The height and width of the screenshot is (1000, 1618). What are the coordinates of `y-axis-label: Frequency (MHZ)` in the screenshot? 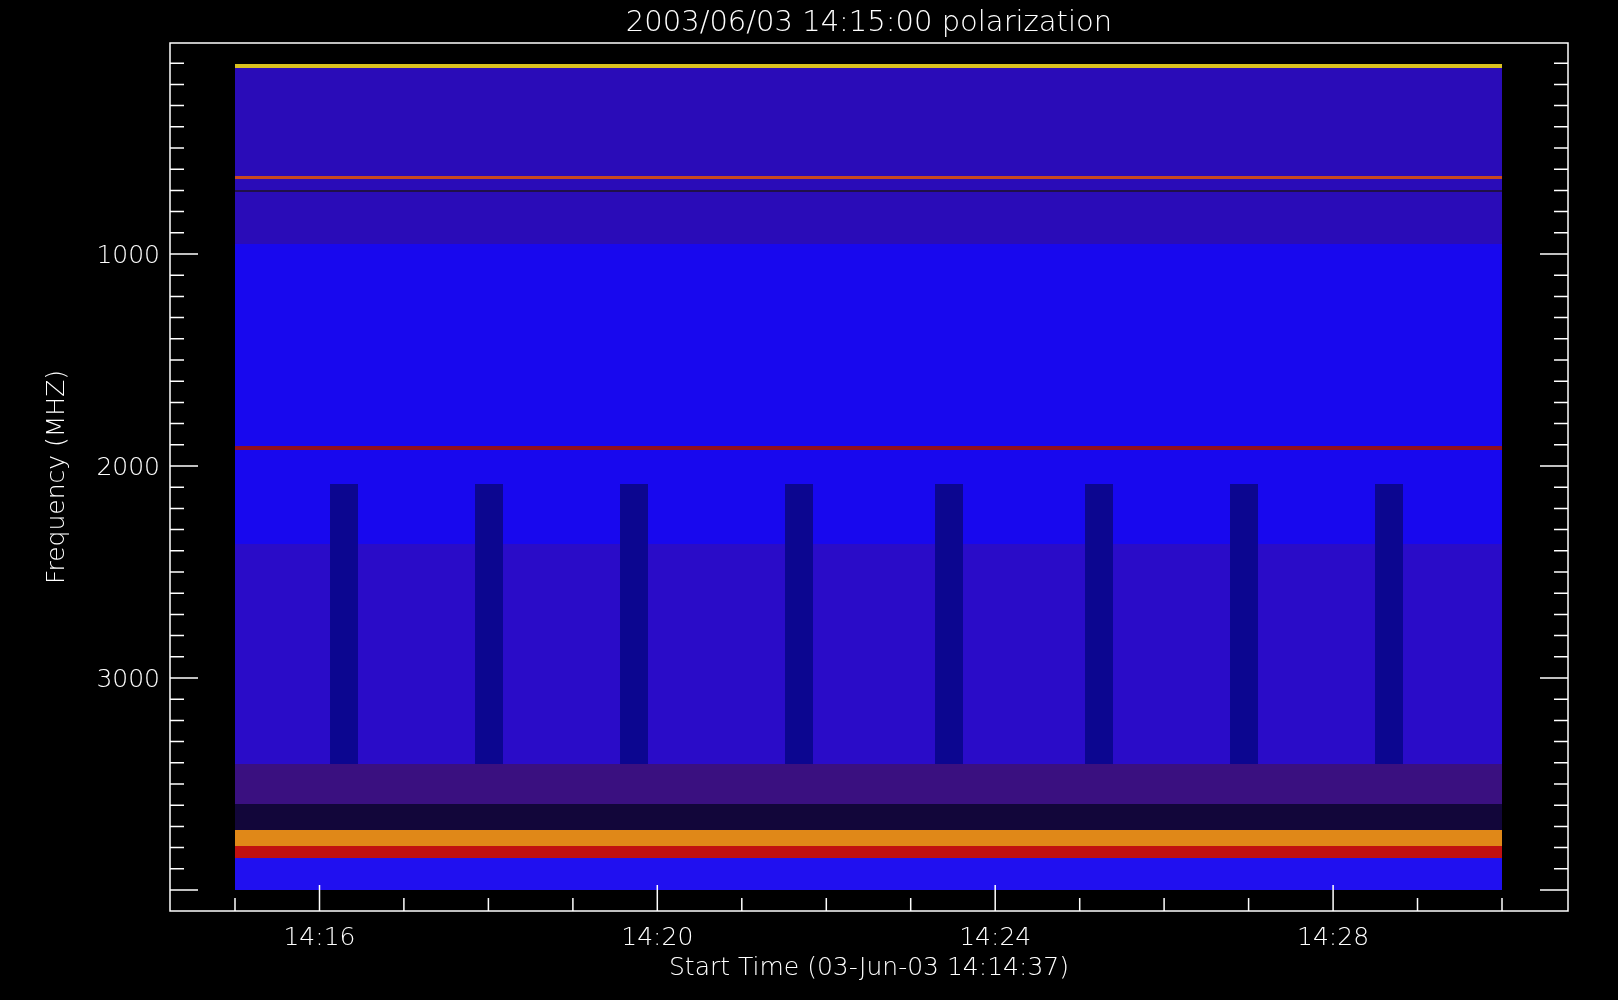 It's located at (55, 477).